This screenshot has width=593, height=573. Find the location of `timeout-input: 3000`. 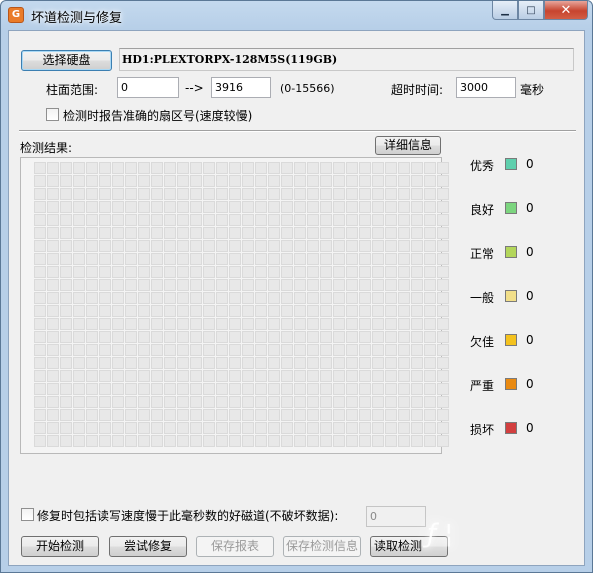

timeout-input: 3000 is located at coordinates (486, 87).